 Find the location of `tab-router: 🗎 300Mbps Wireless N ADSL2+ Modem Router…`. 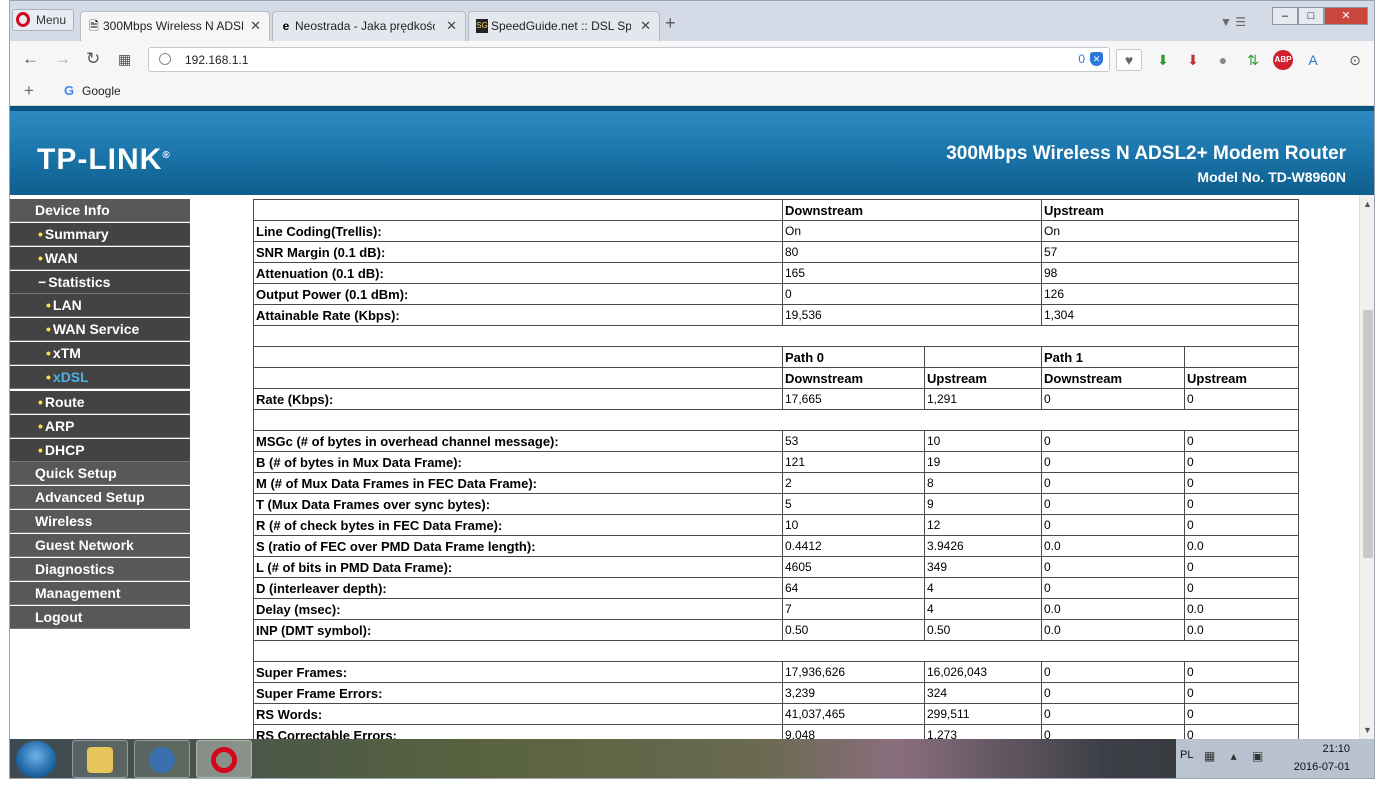

tab-router: 🗎 300Mbps Wireless N ADSL2+ Modem Router… is located at coordinates (175, 26).